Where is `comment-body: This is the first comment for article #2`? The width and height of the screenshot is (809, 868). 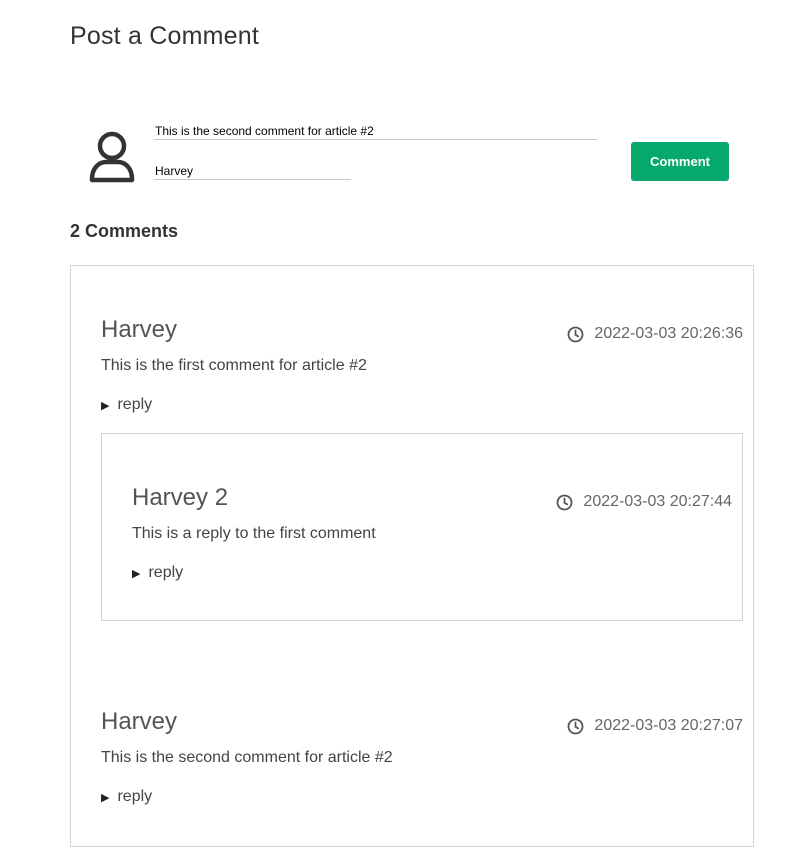
comment-body: This is the first comment for article #2 is located at coordinates (234, 365).